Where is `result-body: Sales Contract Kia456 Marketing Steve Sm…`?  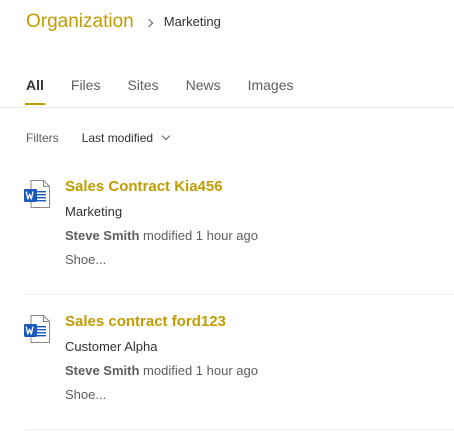
result-body: Sales Contract Kia456 Marketing Steve Sm… is located at coordinates (161, 223).